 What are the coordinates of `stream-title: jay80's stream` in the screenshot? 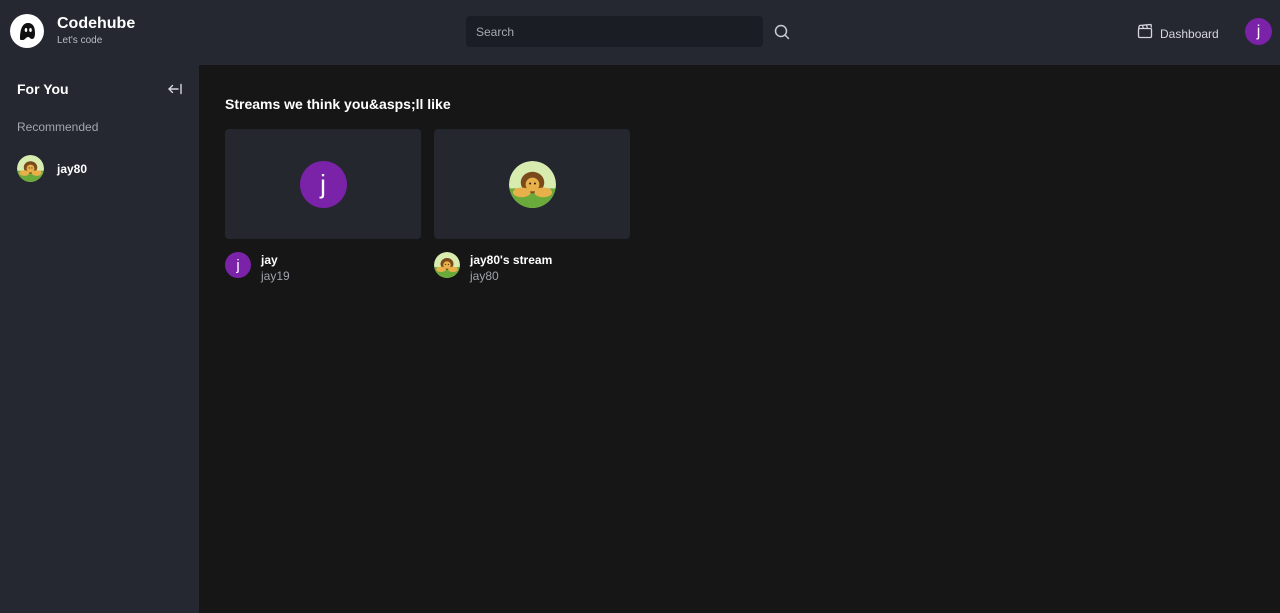 It's located at (511, 260).